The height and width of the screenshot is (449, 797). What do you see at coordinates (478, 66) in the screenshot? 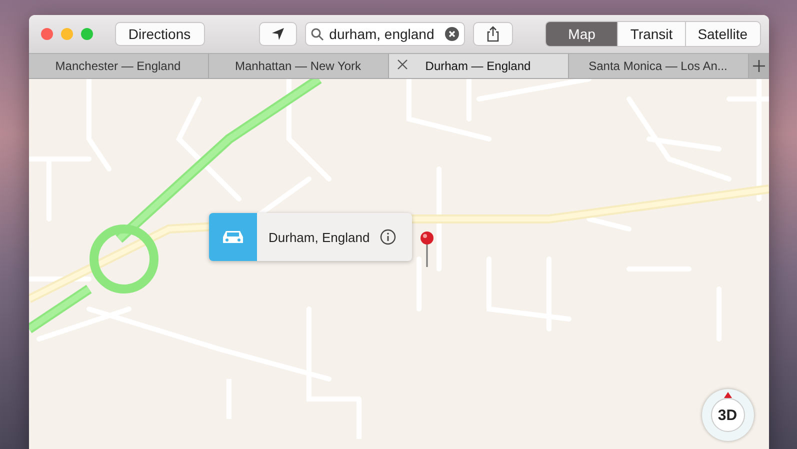
I see `tab: Durham — England` at bounding box center [478, 66].